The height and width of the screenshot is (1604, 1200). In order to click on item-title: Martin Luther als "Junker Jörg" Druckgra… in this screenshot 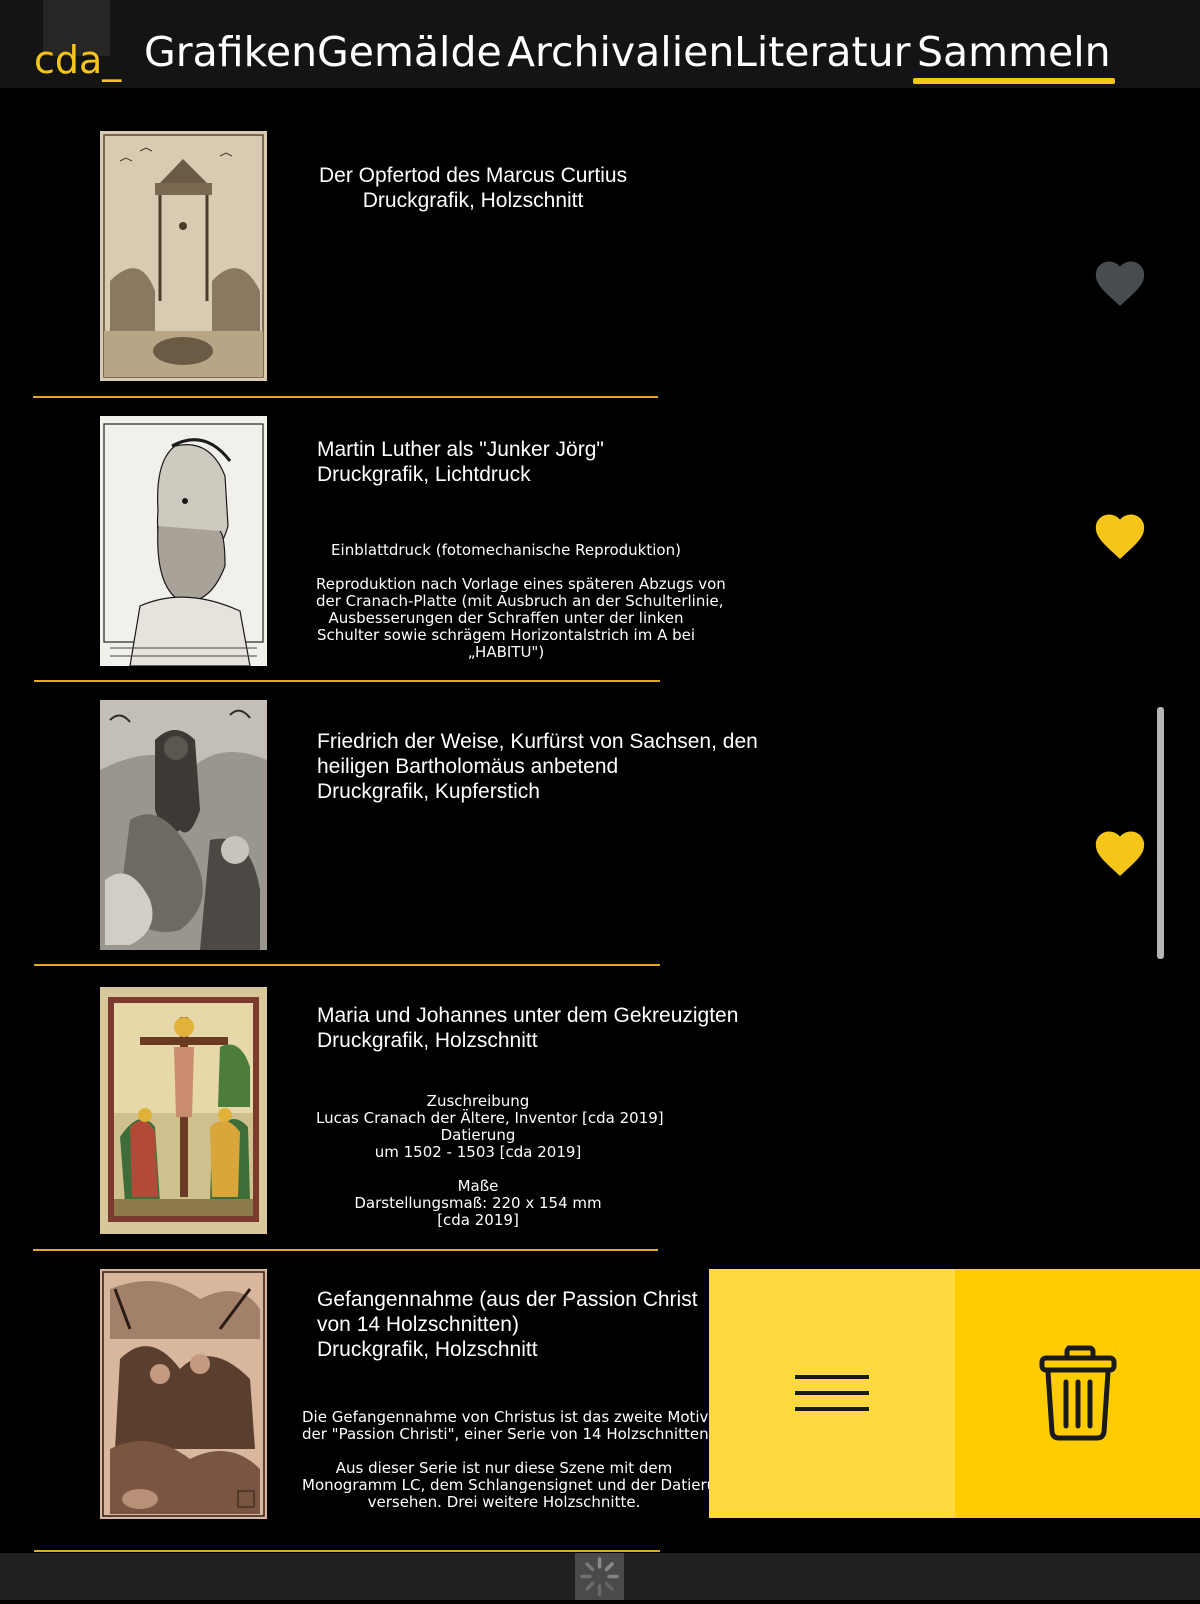, I will do `click(460, 462)`.